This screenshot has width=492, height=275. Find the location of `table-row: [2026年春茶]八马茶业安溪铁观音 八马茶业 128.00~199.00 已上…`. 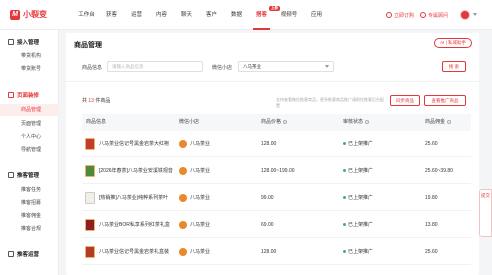

table-row: [2026年春茶]八马茶业安溪铁观音 八马茶业 128.00~199.00 已上… is located at coordinates (276, 171).